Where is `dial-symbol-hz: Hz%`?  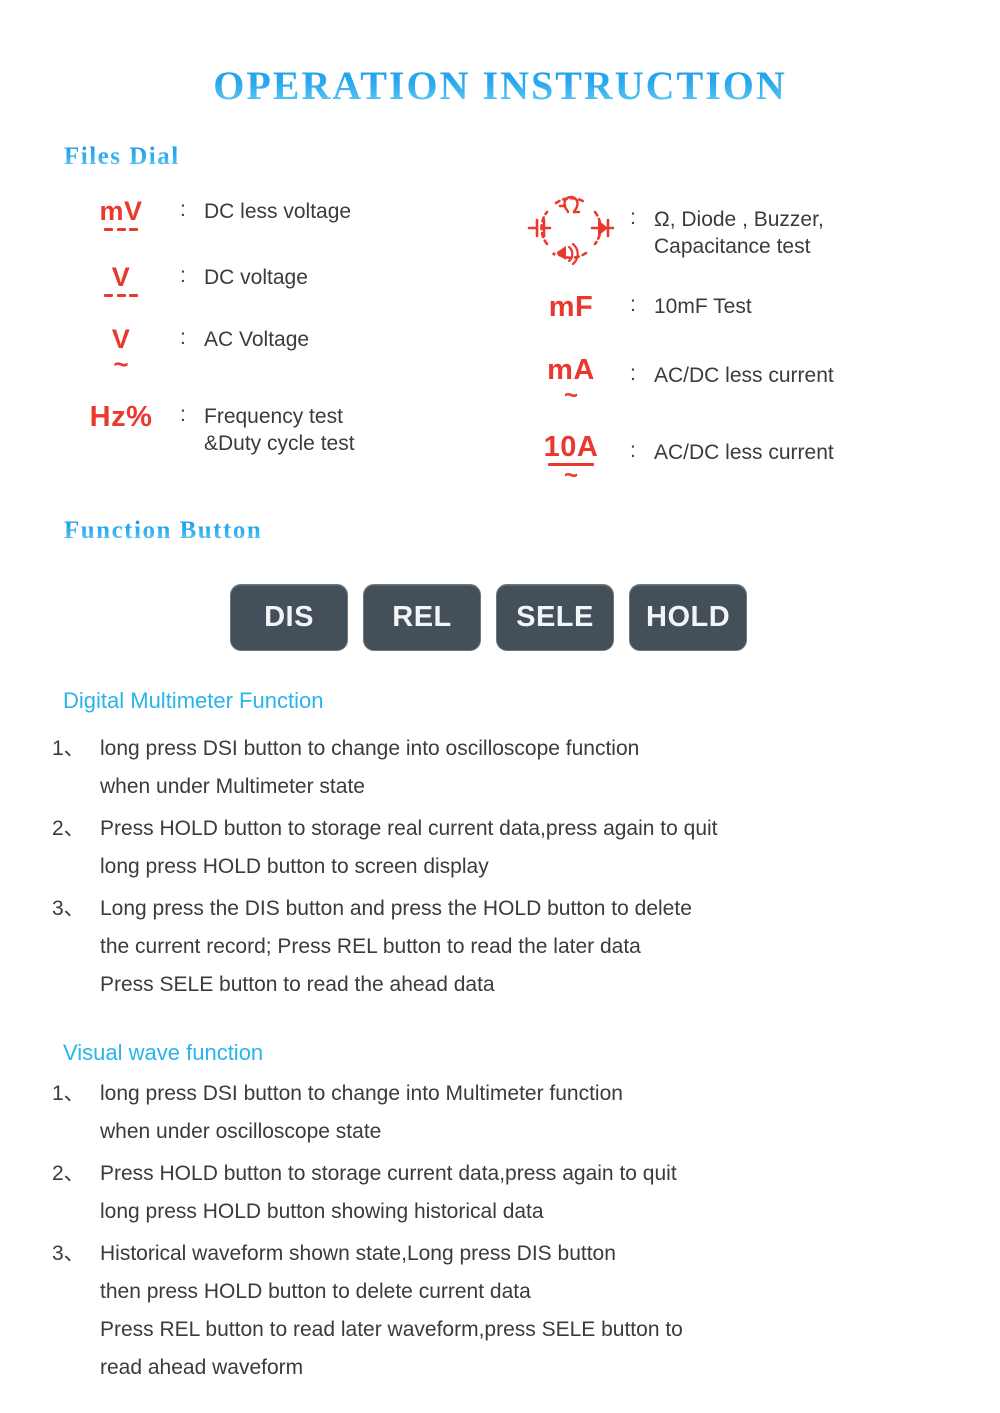 dial-symbol-hz: Hz% is located at coordinates (121, 417).